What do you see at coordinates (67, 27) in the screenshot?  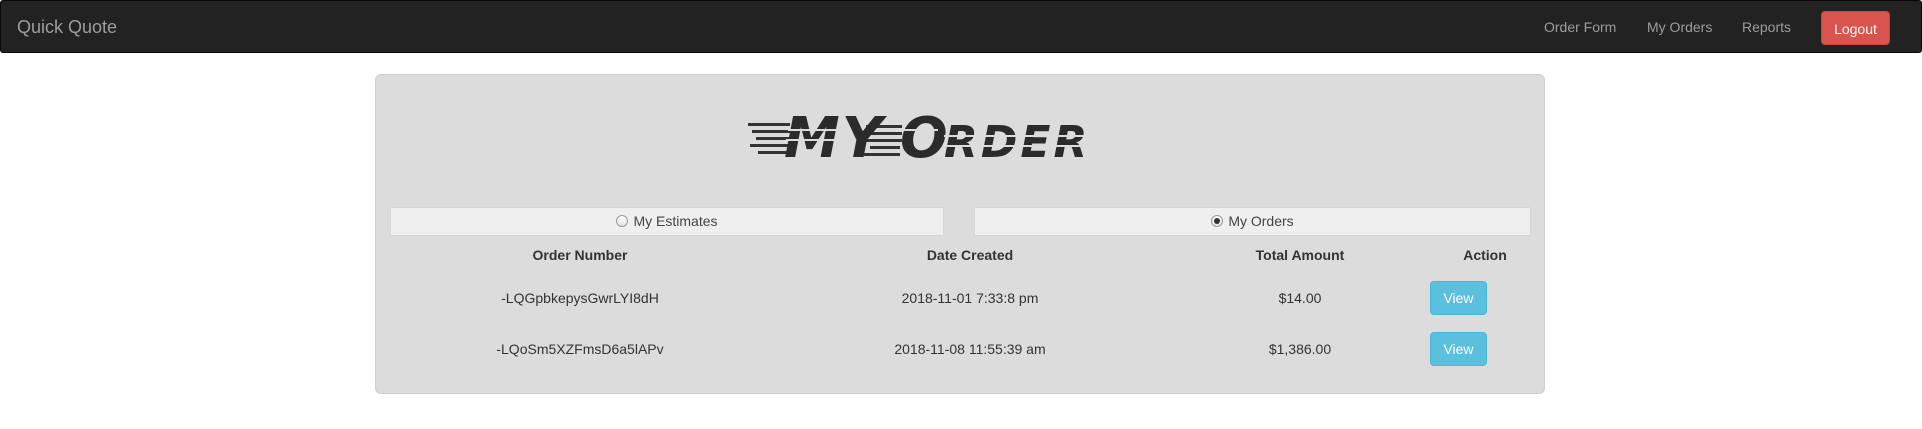 I see `brand-link: Quick Quote` at bounding box center [67, 27].